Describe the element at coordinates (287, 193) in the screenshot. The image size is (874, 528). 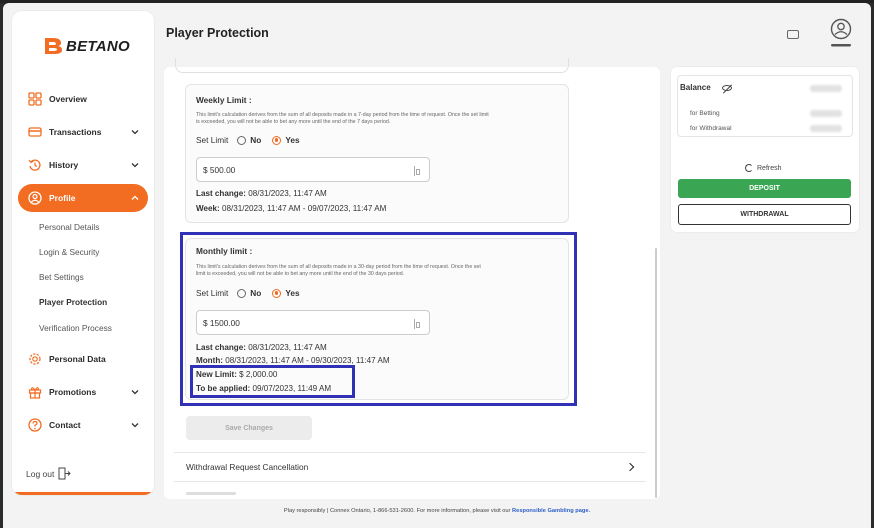
I see `value: 08/31/2023, 11:47 AM` at that location.